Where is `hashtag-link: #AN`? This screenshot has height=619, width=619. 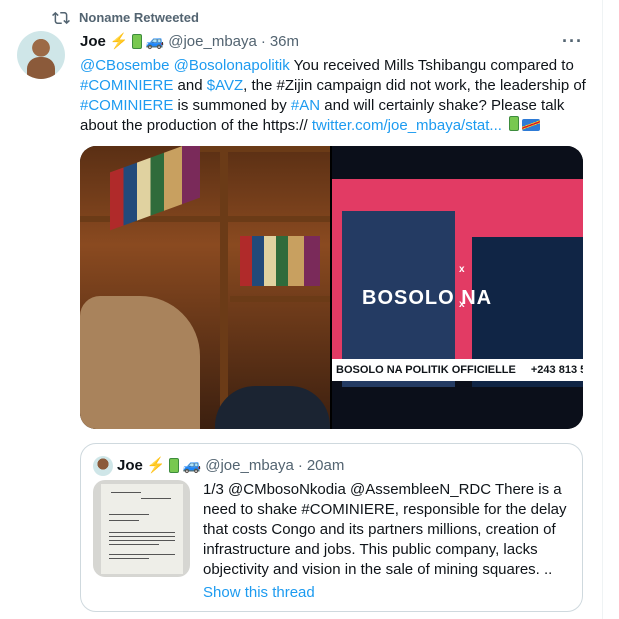
hashtag-link: #AN is located at coordinates (305, 105).